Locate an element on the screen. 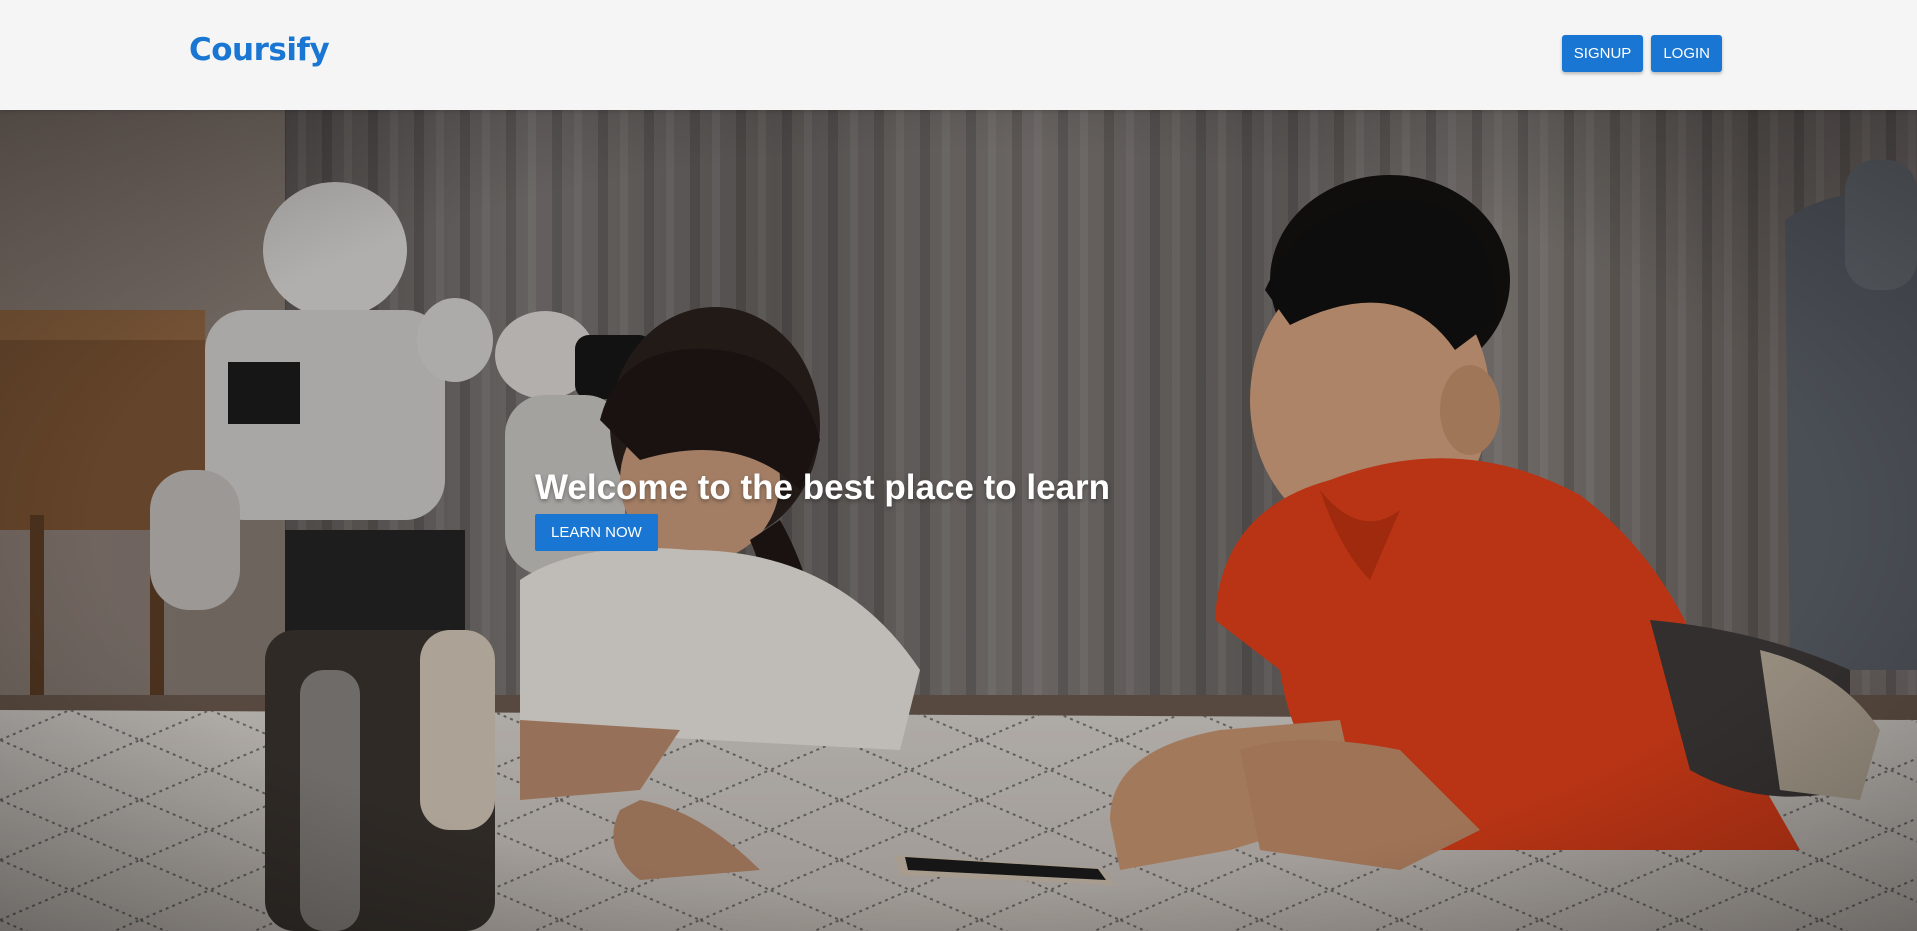  login-button: LOGIN is located at coordinates (1686, 53).